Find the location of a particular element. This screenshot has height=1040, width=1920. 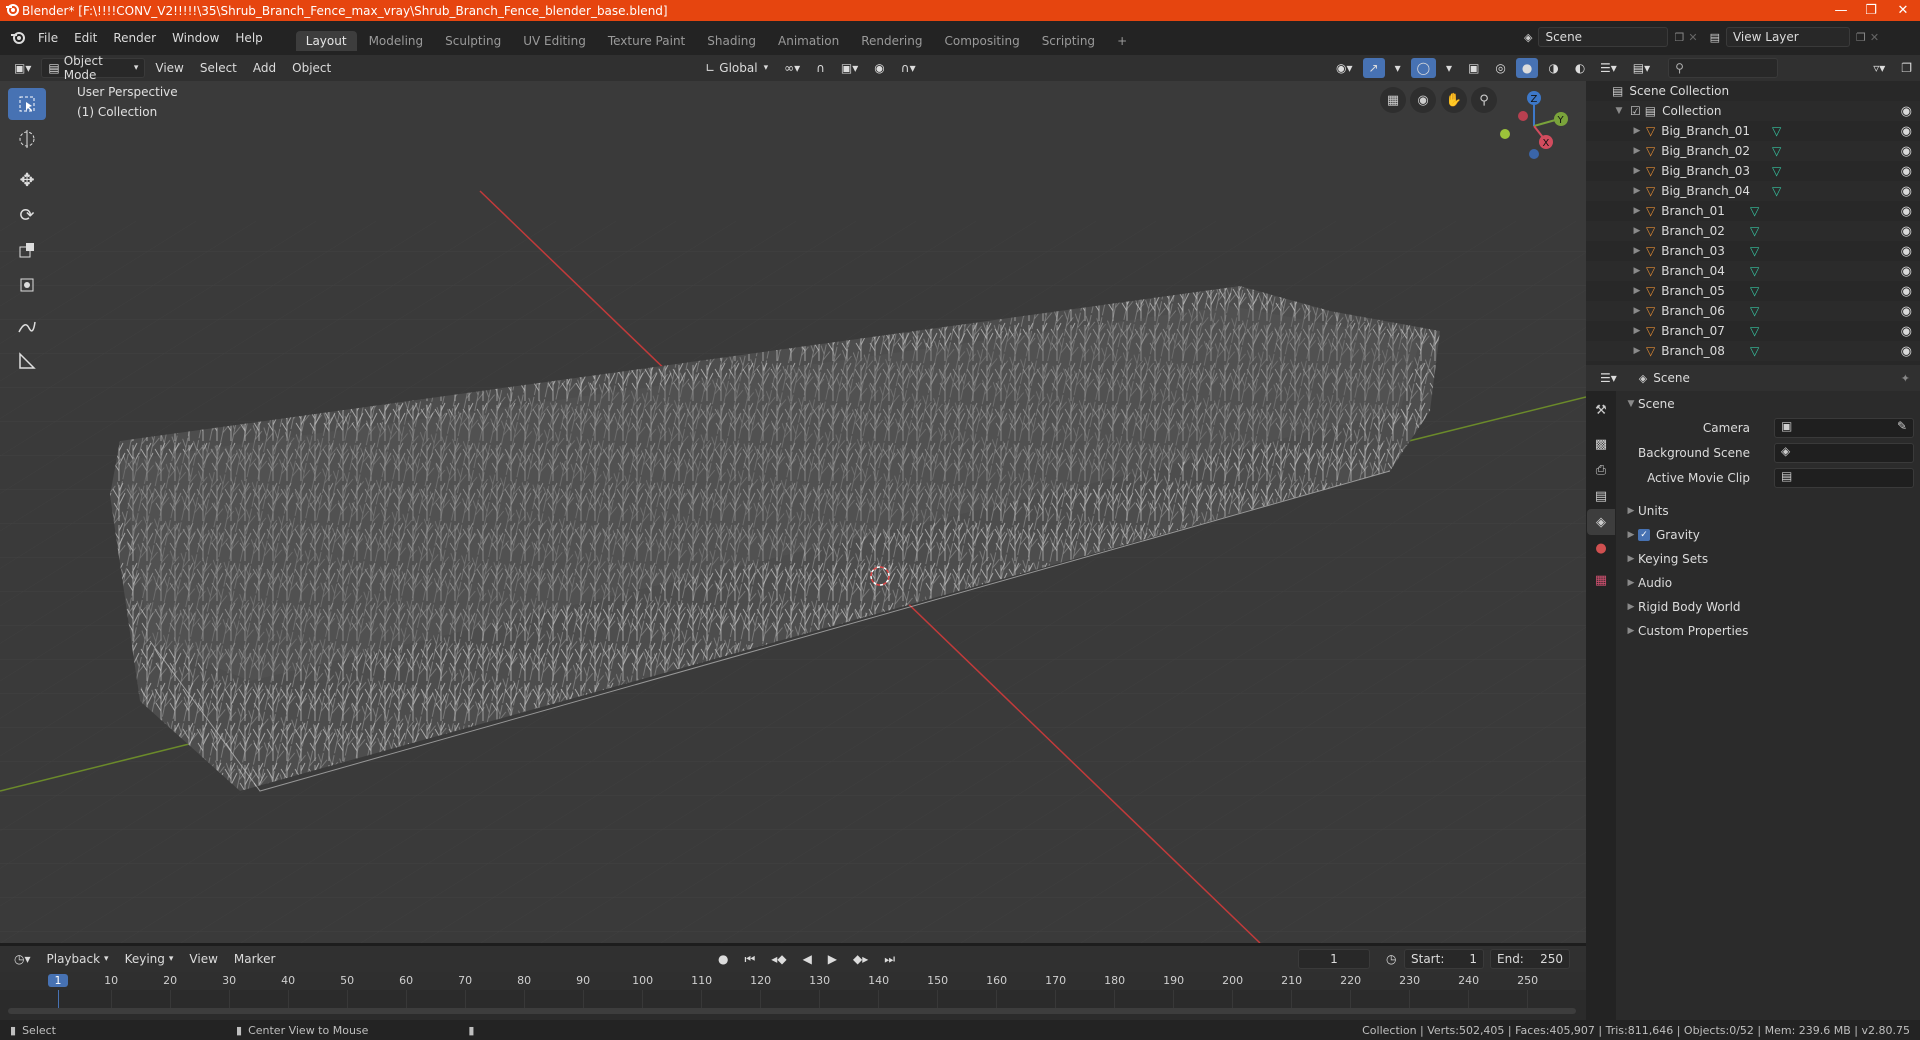

play-icon: ▶ is located at coordinates (832, 959).